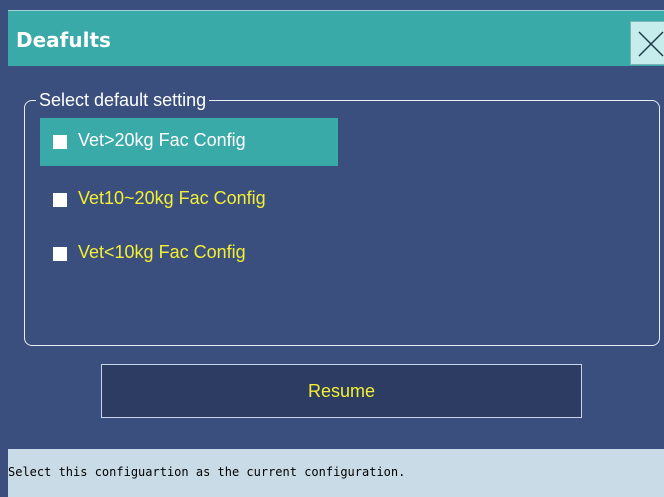 Image resolution: width=664 pixels, height=497 pixels. What do you see at coordinates (63, 40) in the screenshot?
I see `window-title: Deafults` at bounding box center [63, 40].